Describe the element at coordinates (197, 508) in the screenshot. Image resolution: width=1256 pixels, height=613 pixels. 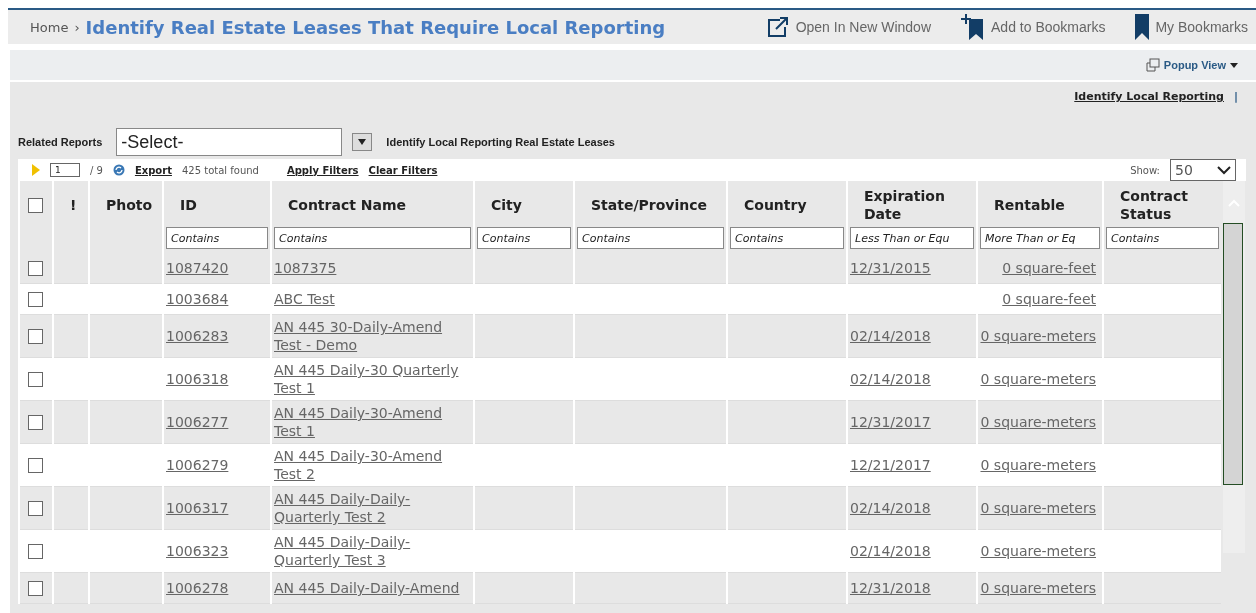
I see `table-cell-link: 1006317` at that location.